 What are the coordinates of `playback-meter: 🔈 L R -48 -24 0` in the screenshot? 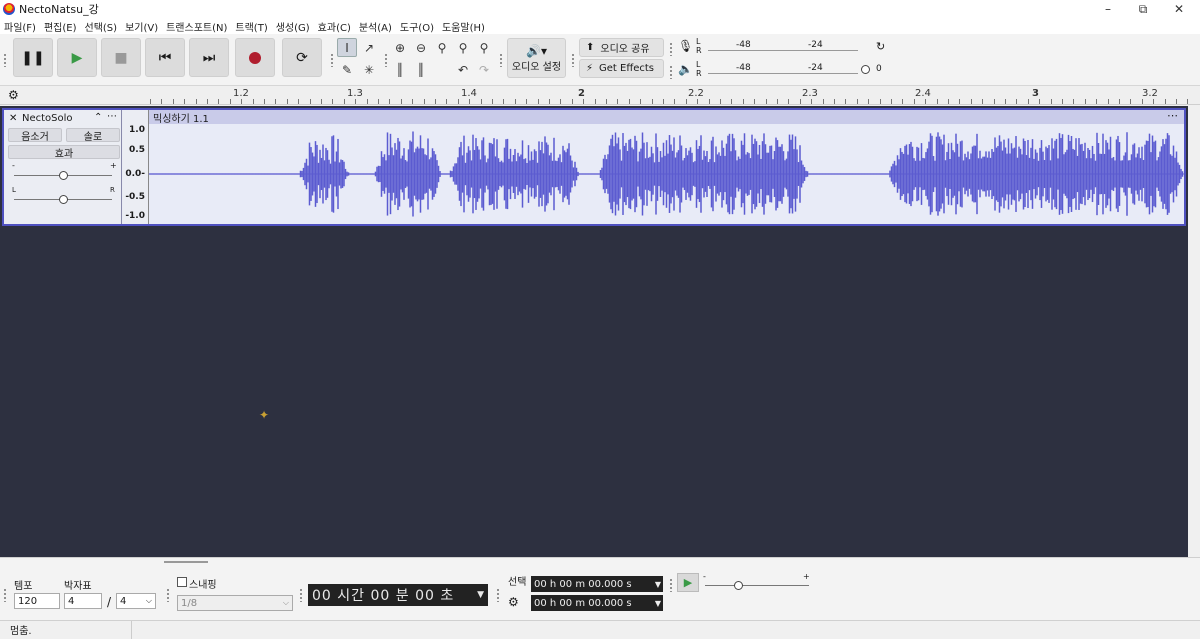 It's located at (783, 69).